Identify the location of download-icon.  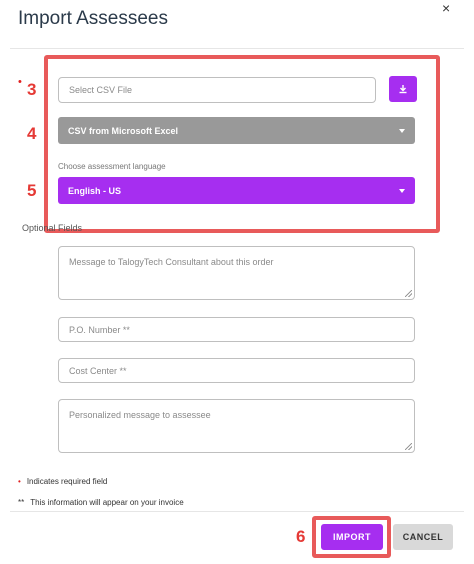
(403, 89).